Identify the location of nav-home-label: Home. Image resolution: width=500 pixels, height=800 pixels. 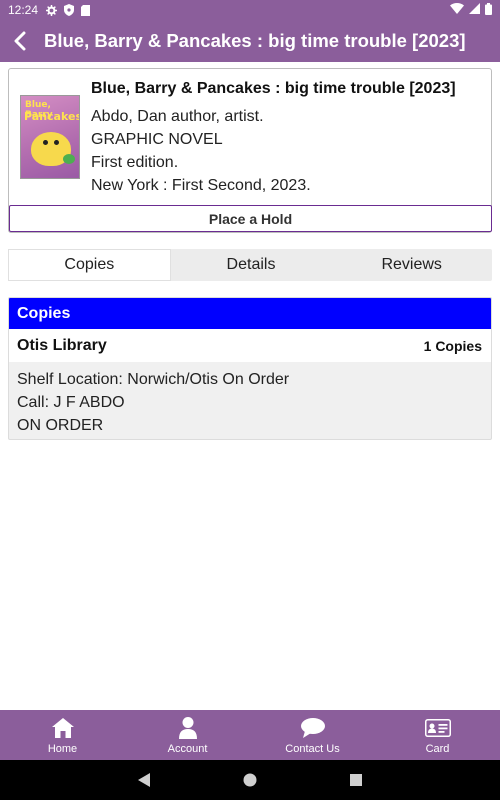
(62, 748).